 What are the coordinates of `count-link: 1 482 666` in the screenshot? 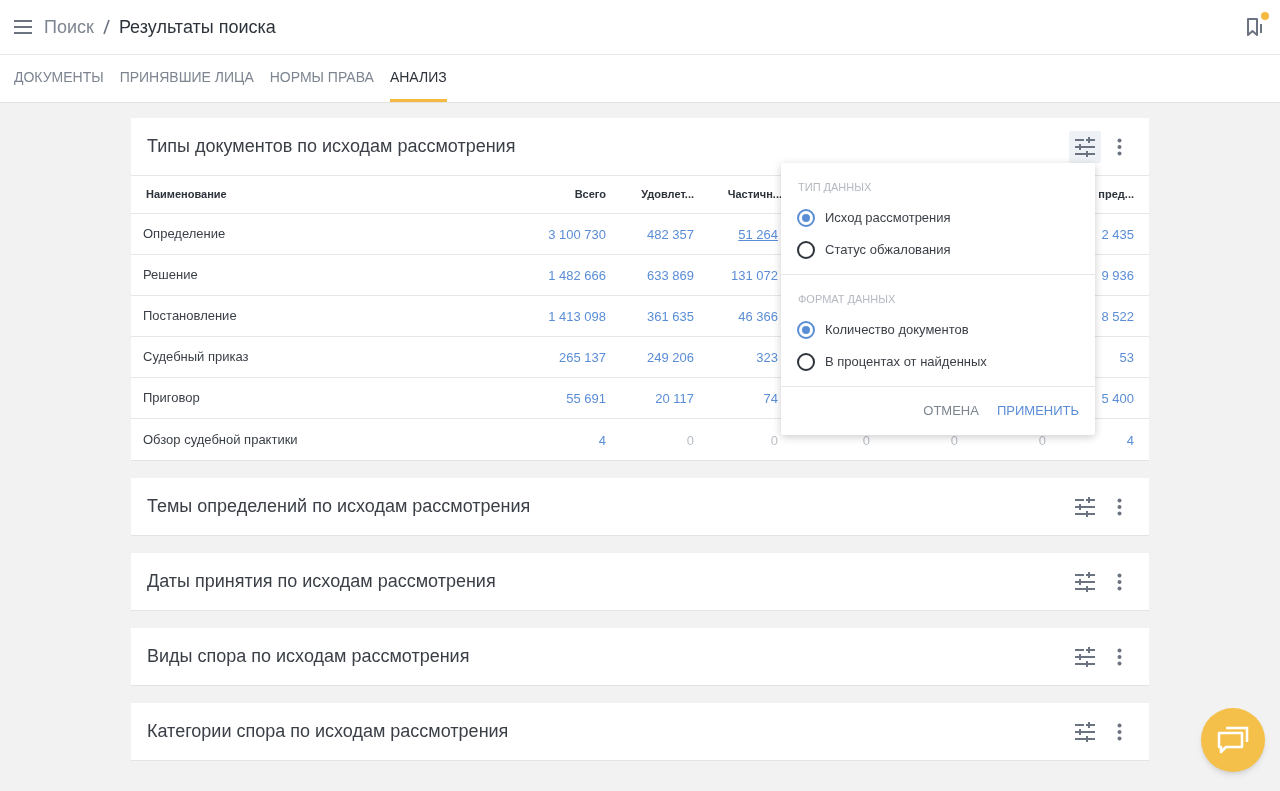 It's located at (577, 275).